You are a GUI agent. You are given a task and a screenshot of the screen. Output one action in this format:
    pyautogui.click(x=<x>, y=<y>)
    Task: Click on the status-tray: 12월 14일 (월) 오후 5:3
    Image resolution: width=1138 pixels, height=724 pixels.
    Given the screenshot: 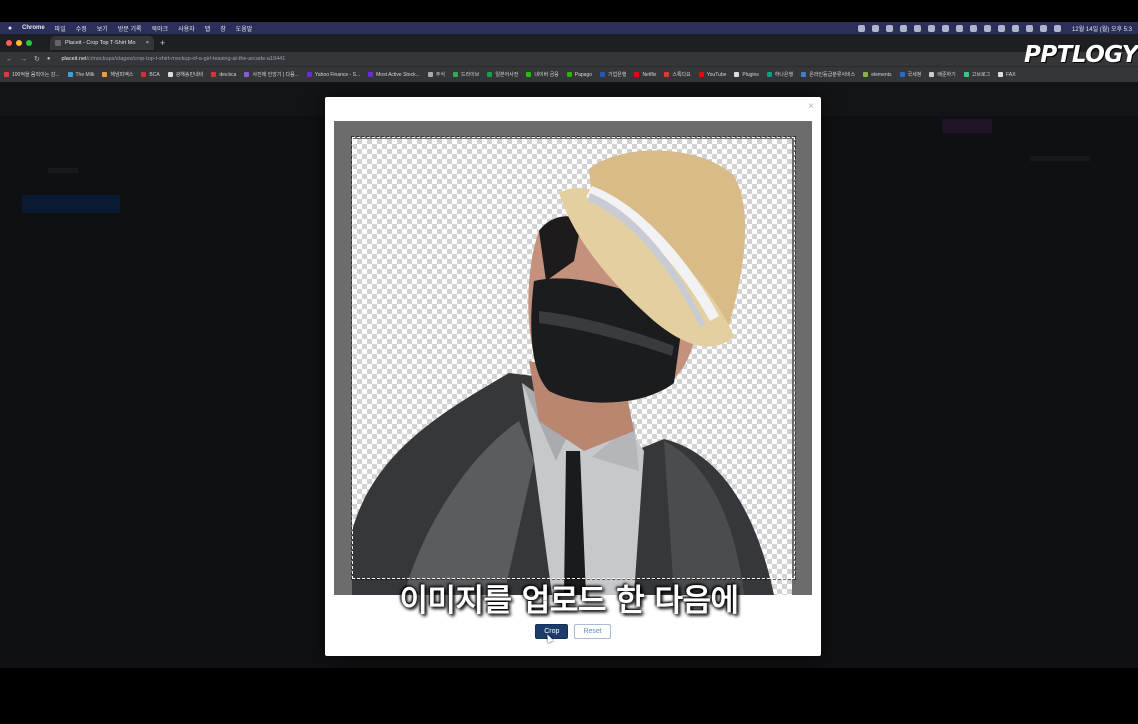 What is the action you would take?
    pyautogui.click(x=995, y=28)
    